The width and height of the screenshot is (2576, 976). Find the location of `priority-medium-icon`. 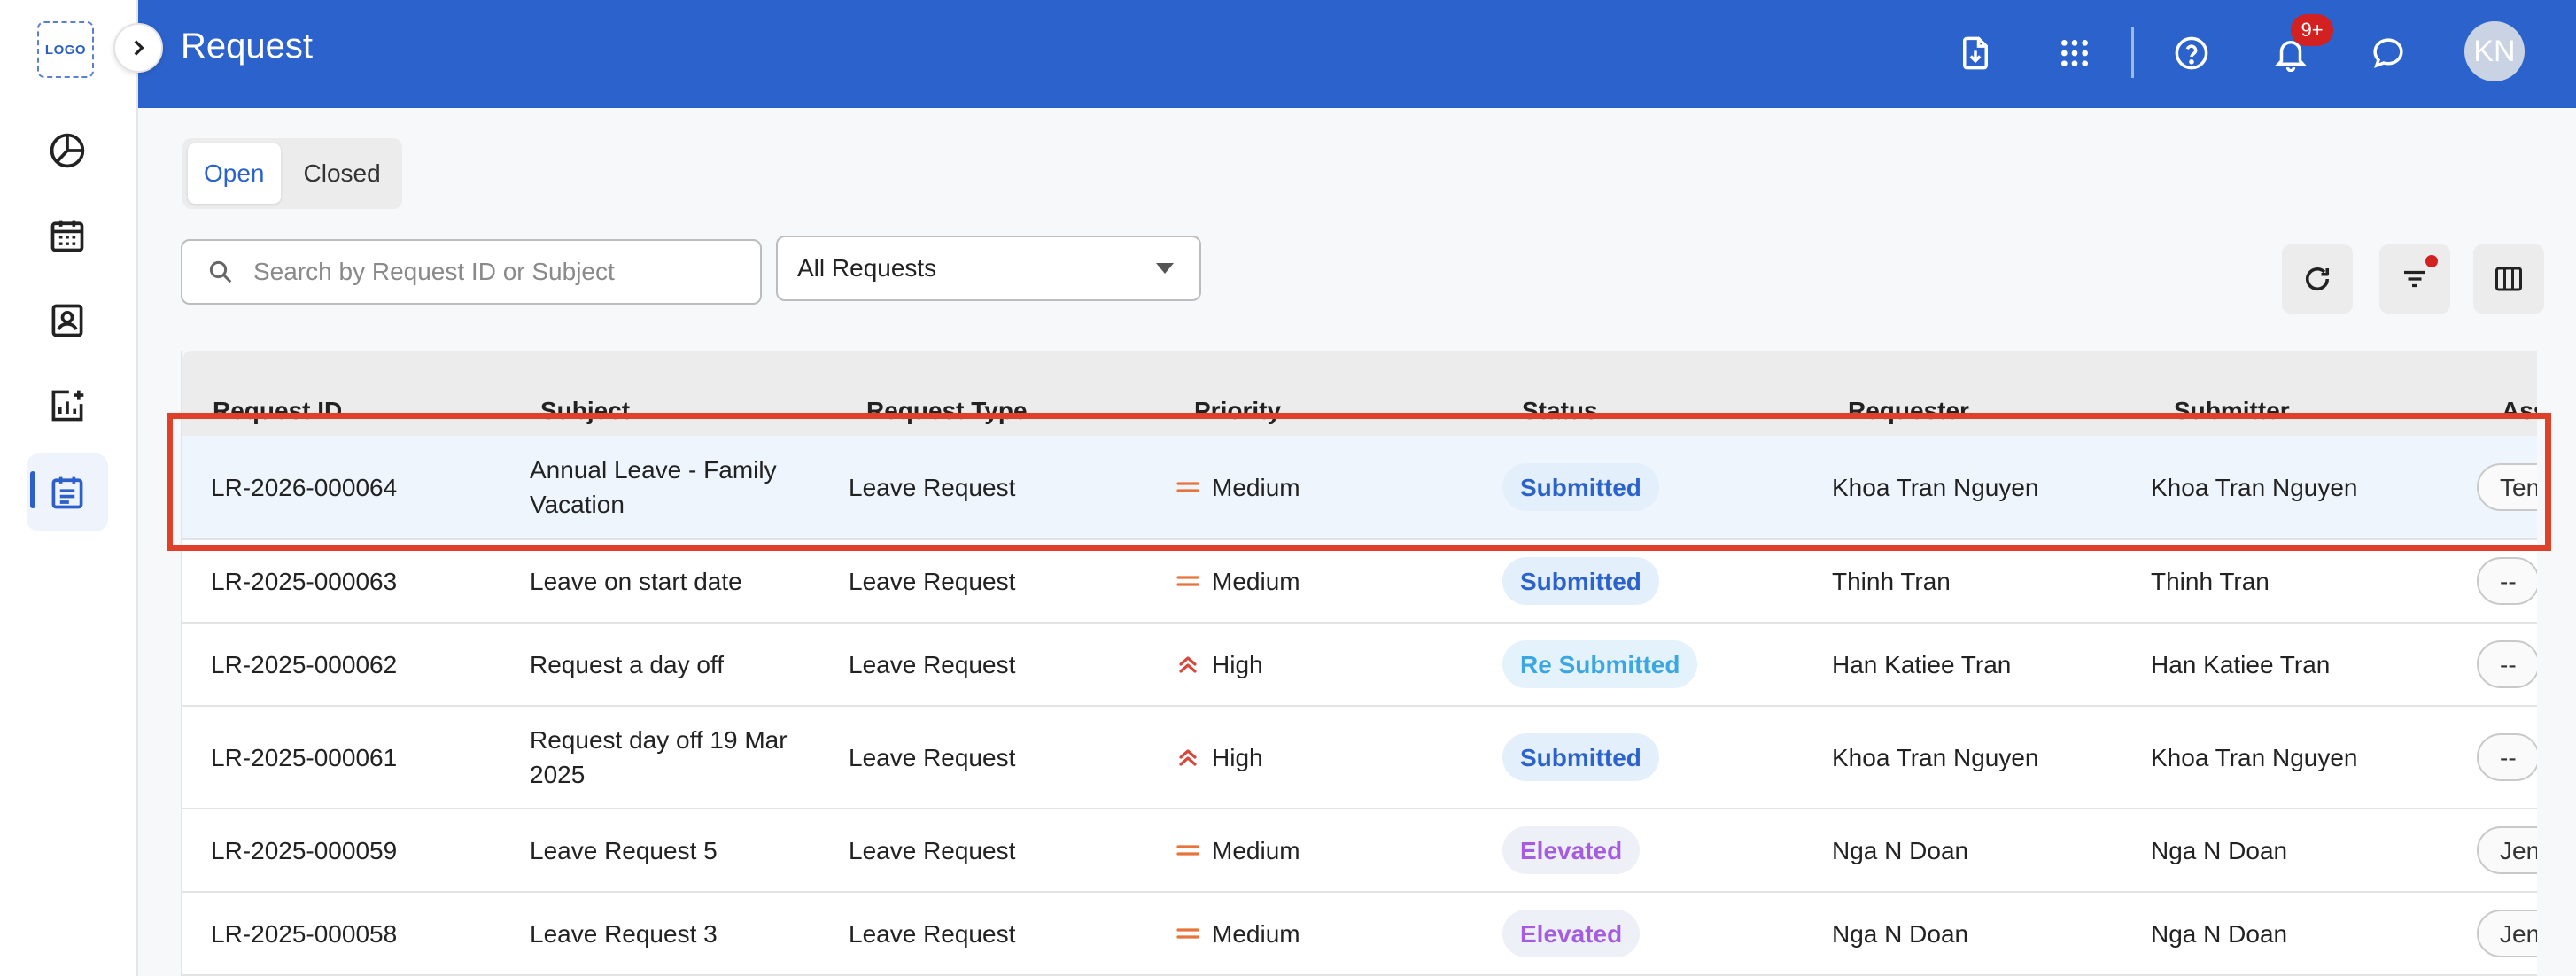

priority-medium-icon is located at coordinates (1187, 933).